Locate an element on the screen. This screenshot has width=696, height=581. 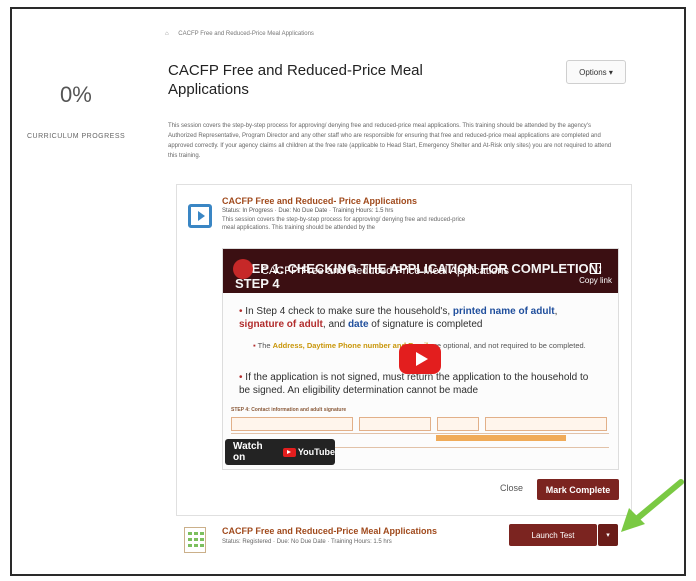
curriculum-progress-label: CURRICULUM PROGRESS is located at coordinates (76, 136).